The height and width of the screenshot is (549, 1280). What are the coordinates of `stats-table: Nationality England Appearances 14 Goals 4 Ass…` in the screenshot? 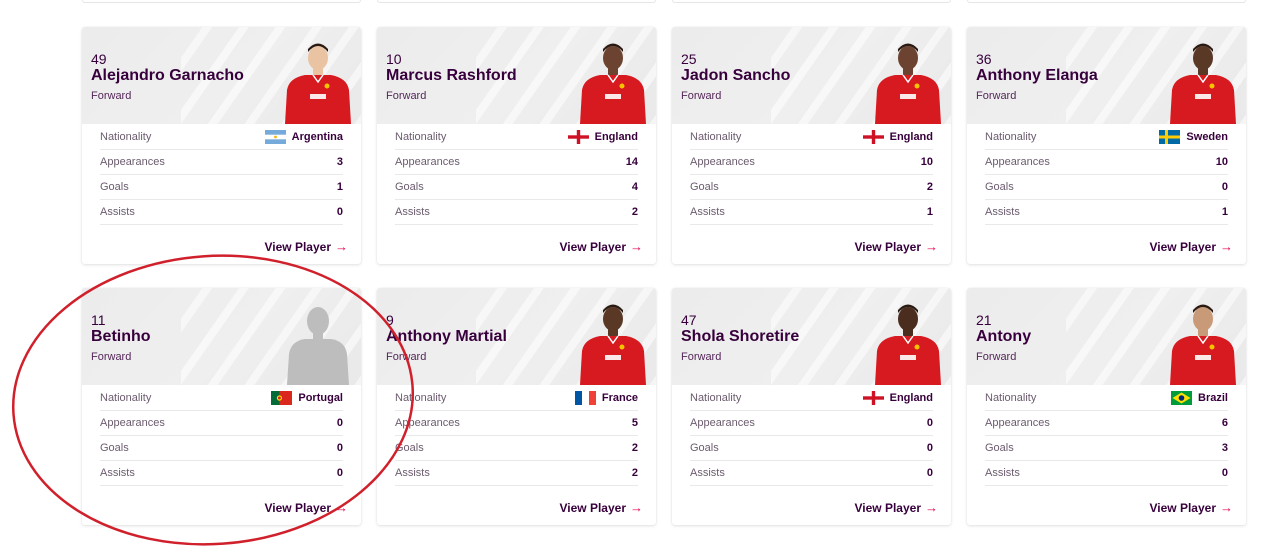 It's located at (516, 174).